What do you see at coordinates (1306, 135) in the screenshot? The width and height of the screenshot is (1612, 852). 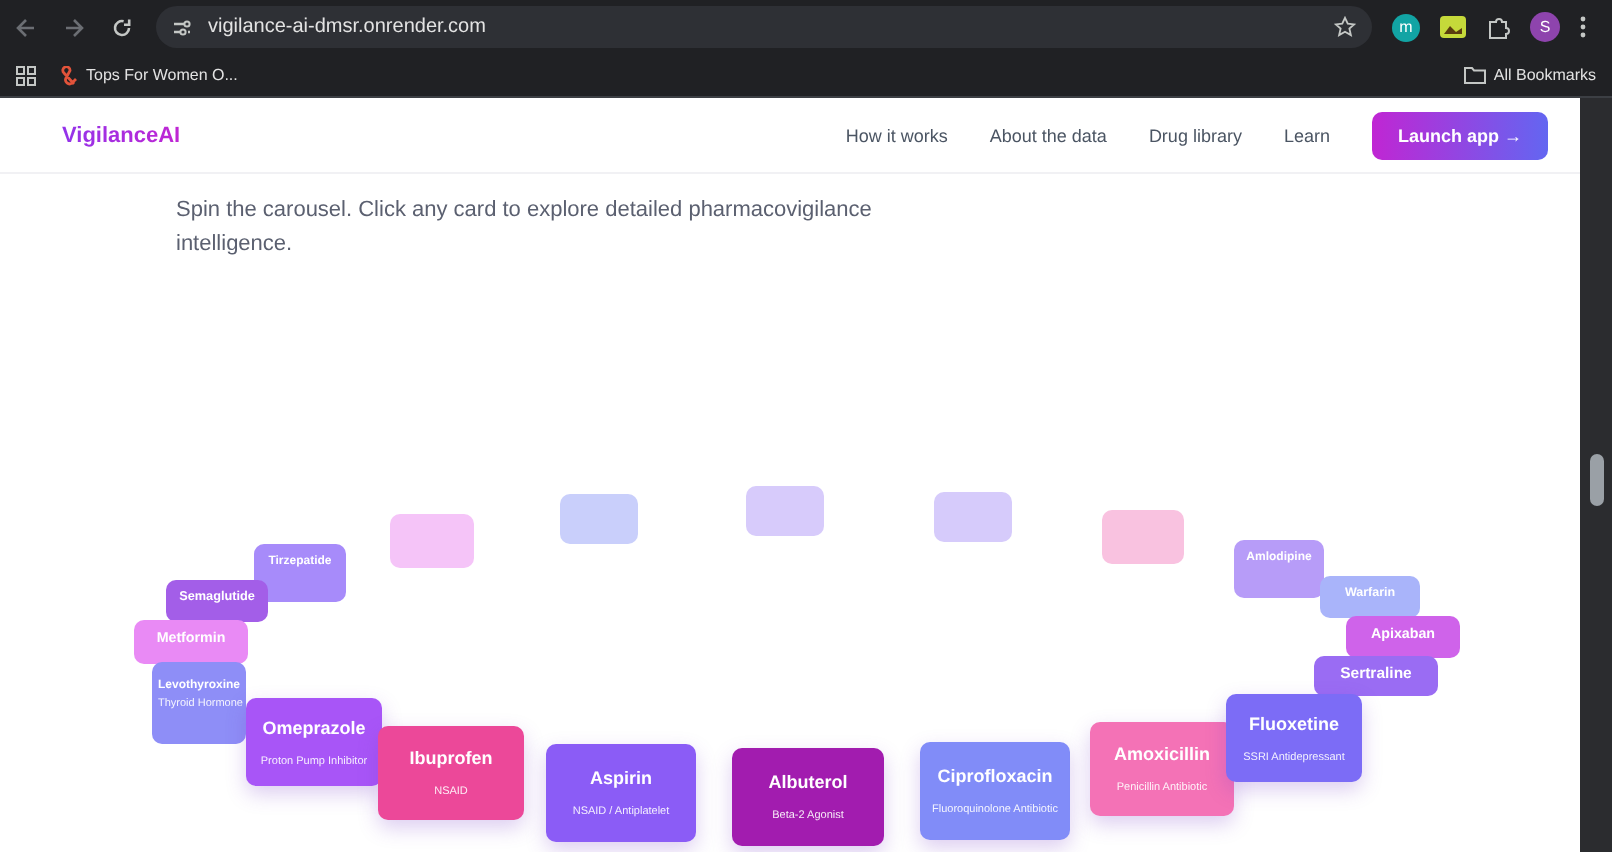 I see `nav-link: Learn` at bounding box center [1306, 135].